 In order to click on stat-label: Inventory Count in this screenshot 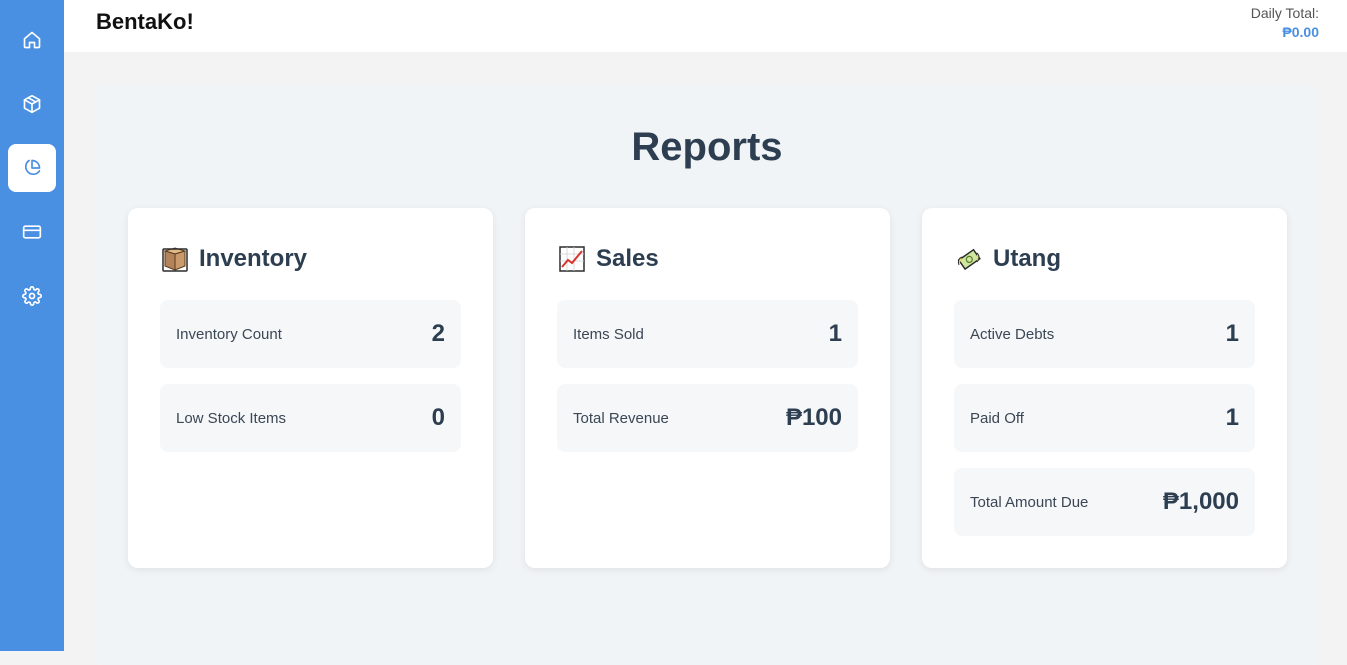, I will do `click(229, 334)`.